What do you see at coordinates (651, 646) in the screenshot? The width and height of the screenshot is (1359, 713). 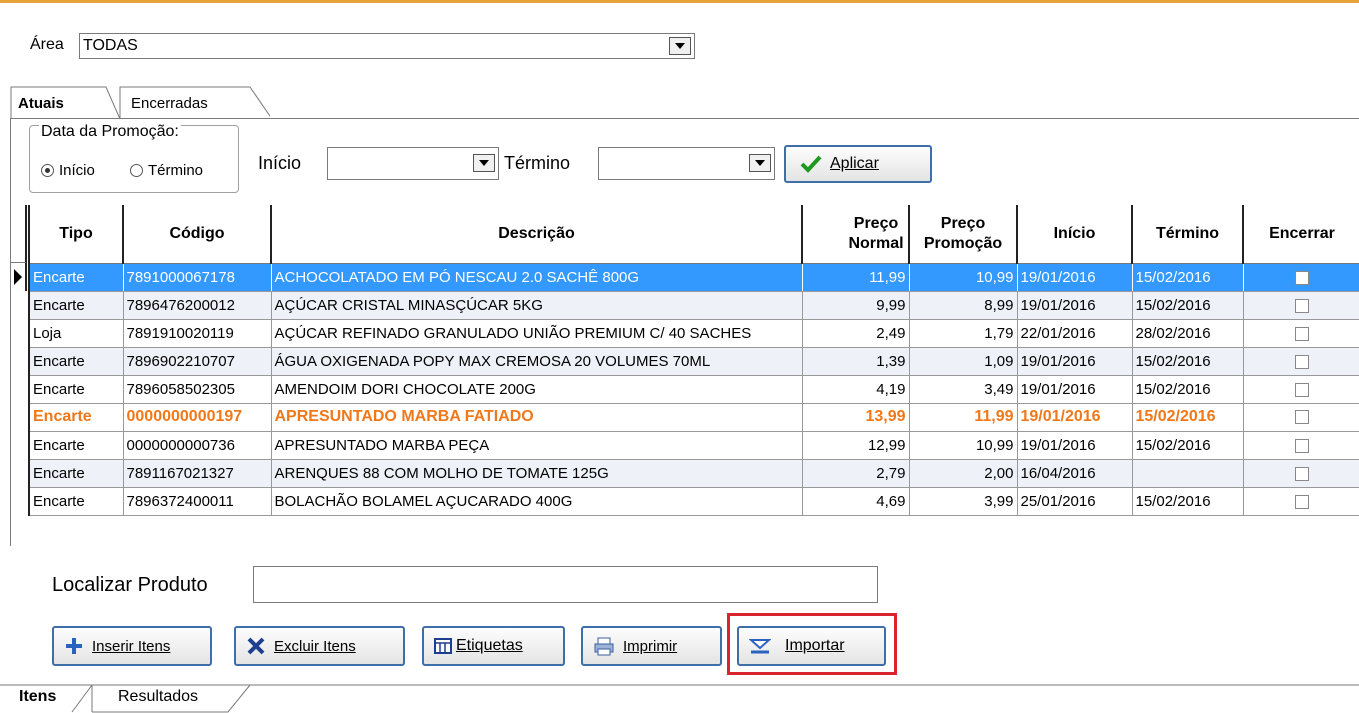 I see `print-button: Imprimir` at bounding box center [651, 646].